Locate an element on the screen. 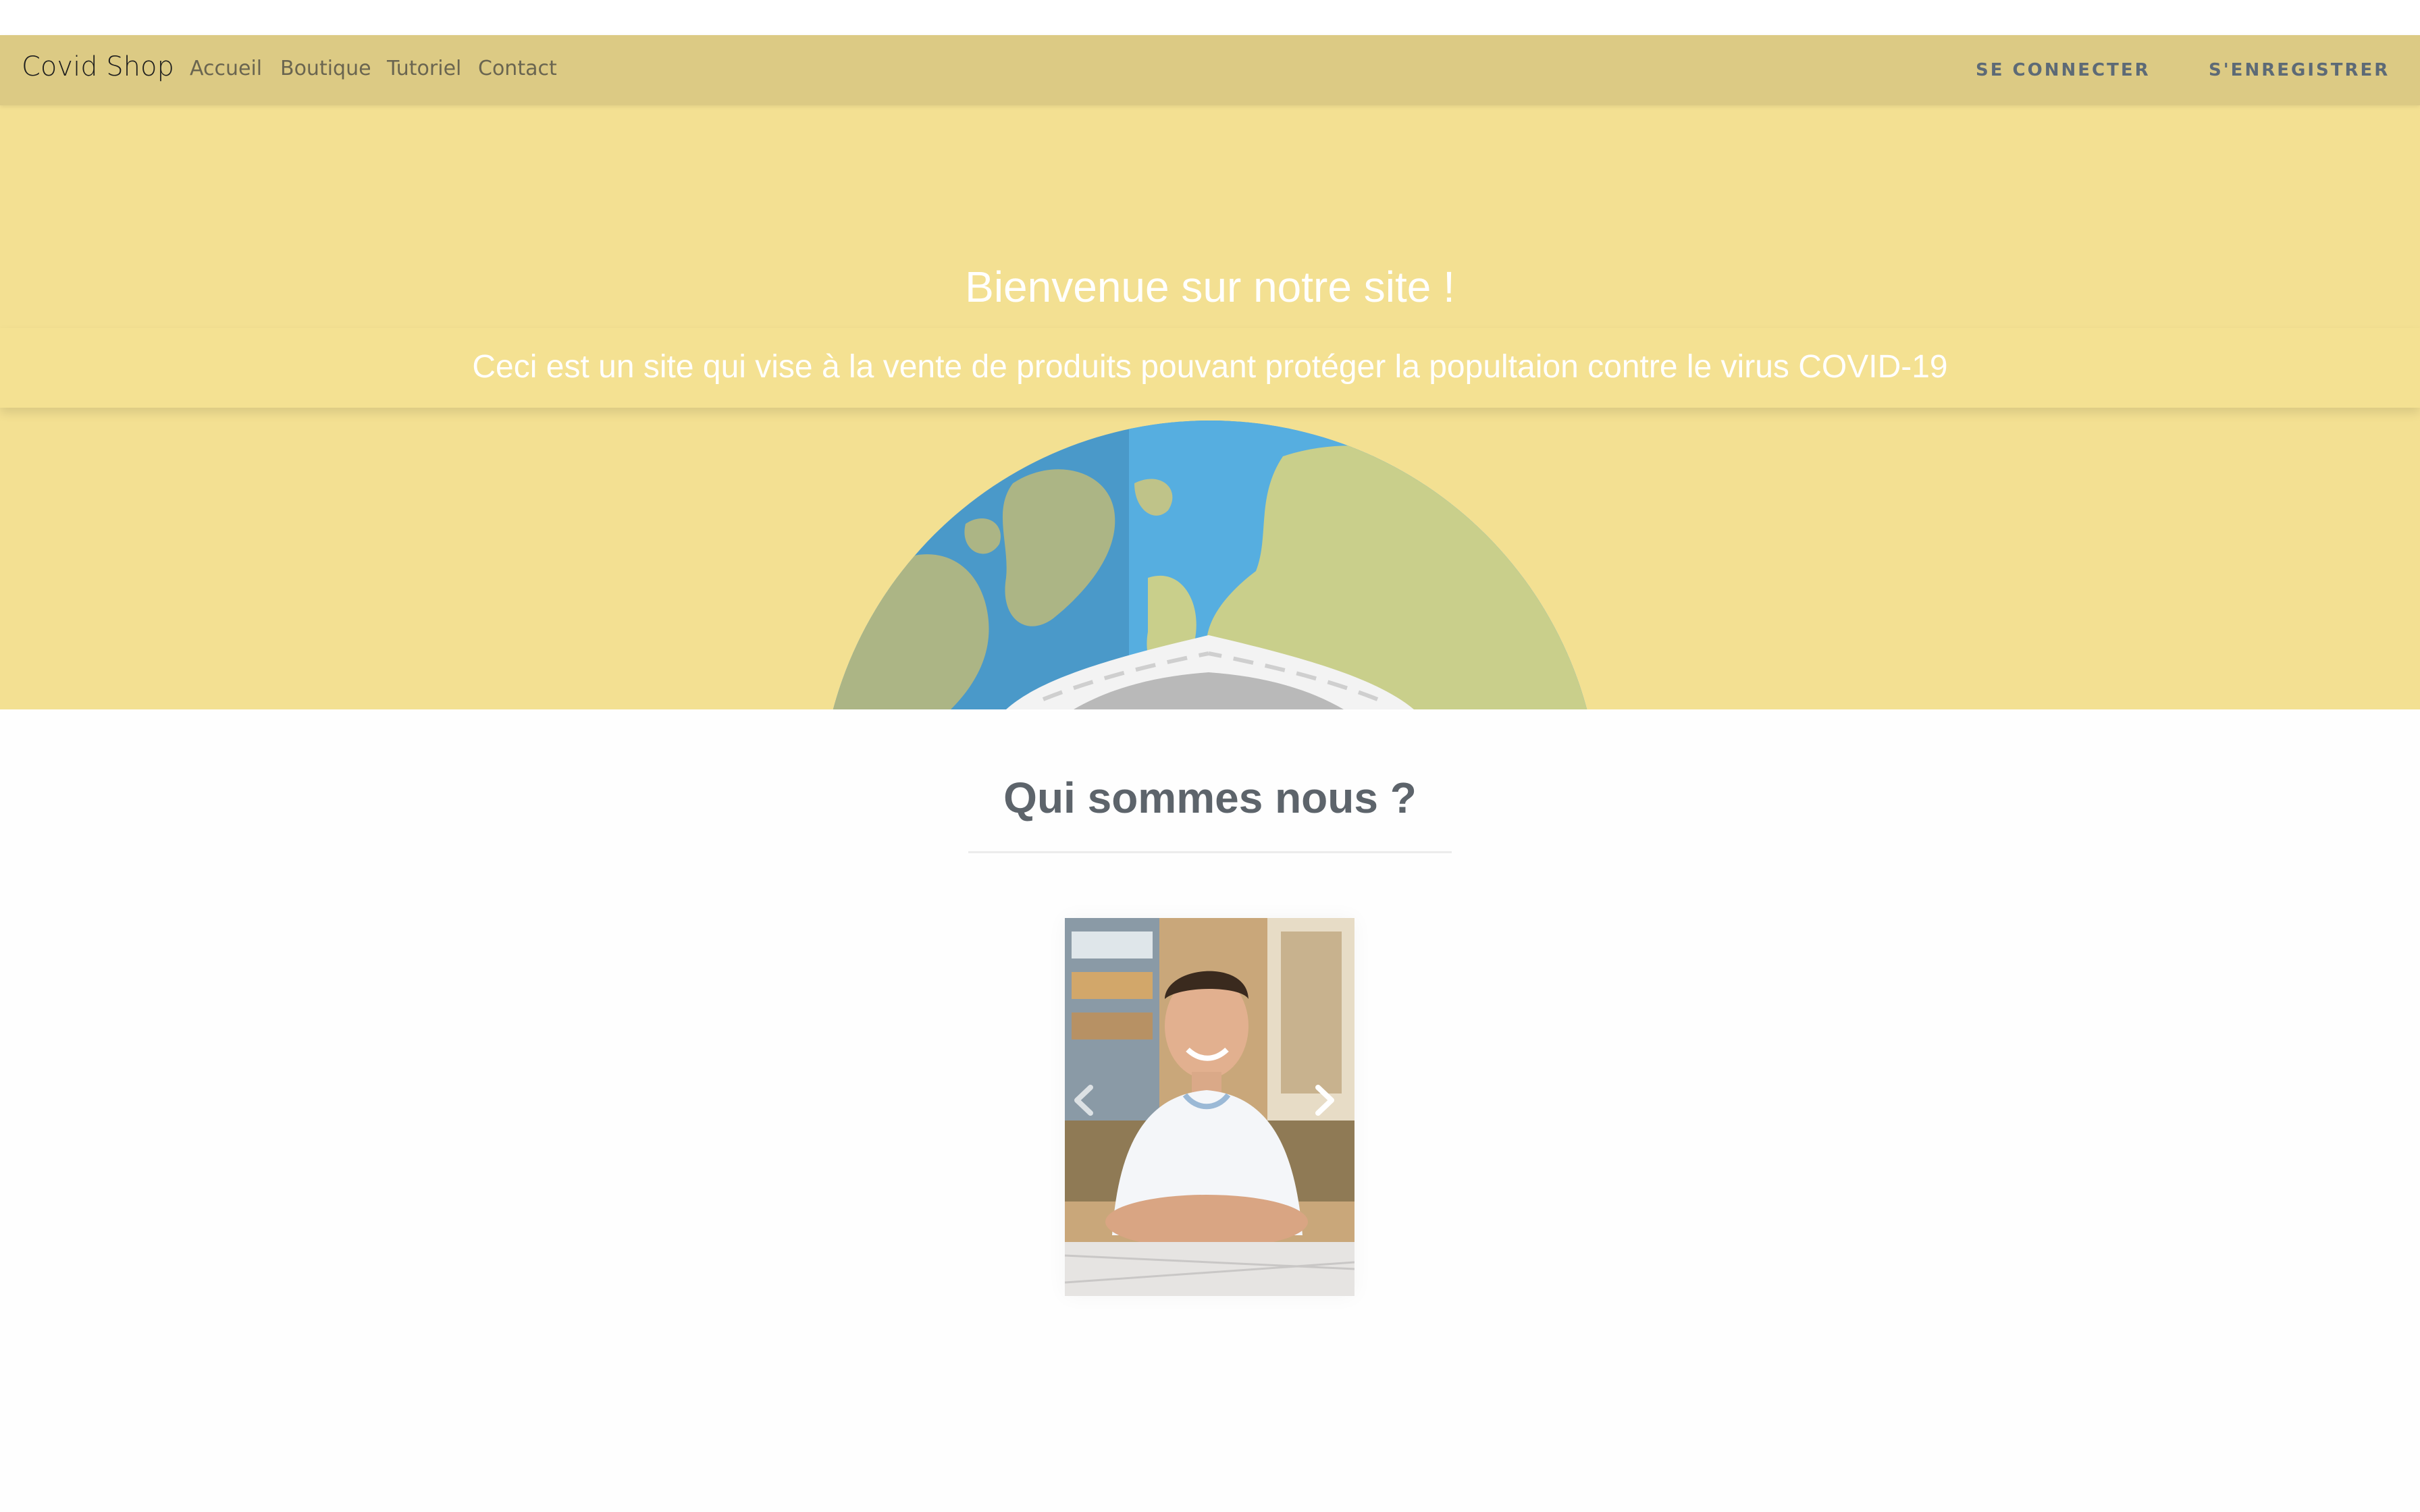 The width and height of the screenshot is (2420, 1512). section-divider is located at coordinates (1210, 852).